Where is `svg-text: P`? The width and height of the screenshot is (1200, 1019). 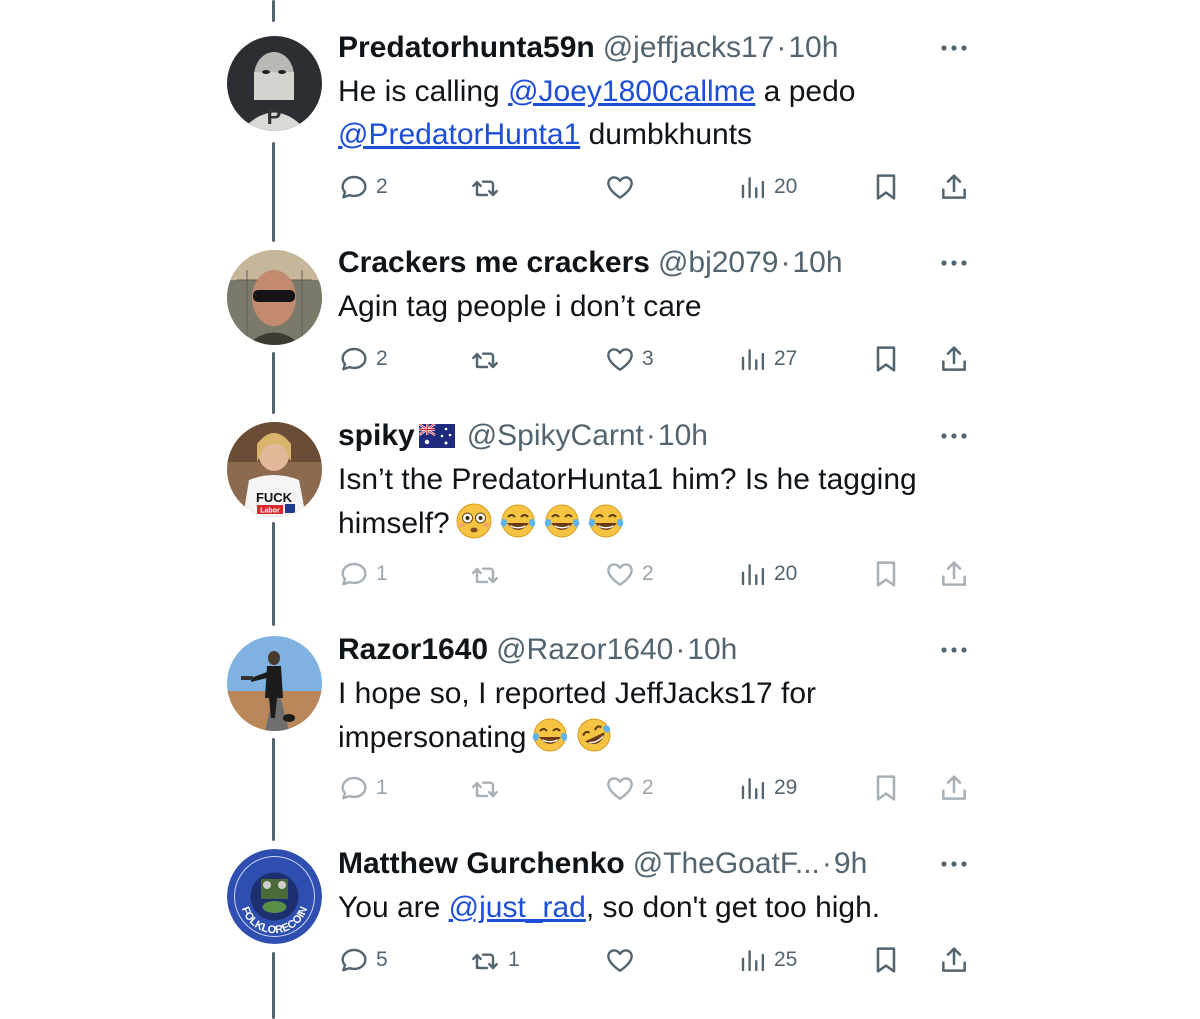
svg-text: P is located at coordinates (274, 116).